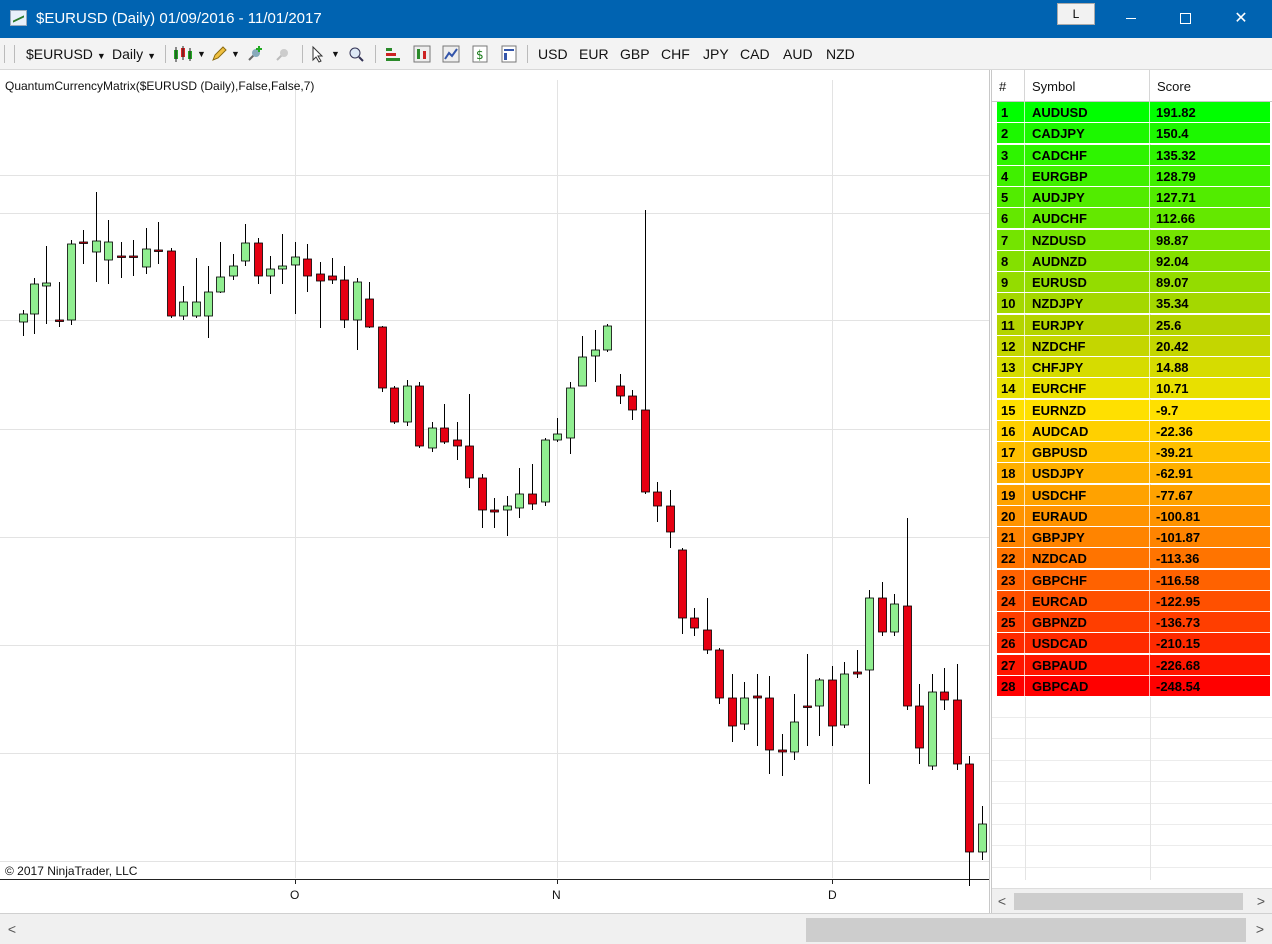 This screenshot has width=1272, height=944. What do you see at coordinates (675, 54) in the screenshot?
I see `currency-button-chf: CHF` at bounding box center [675, 54].